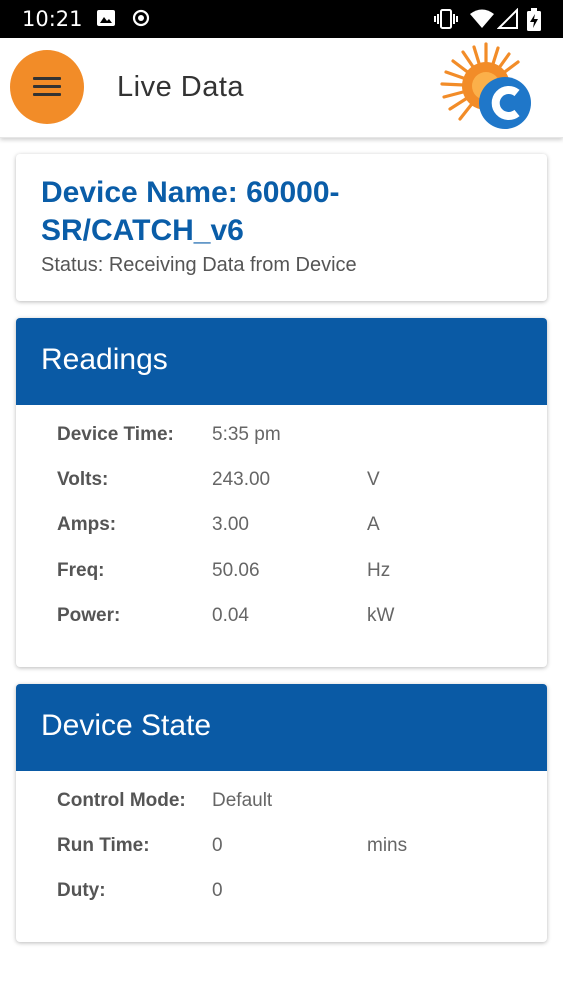 This screenshot has height=1000, width=563. Describe the element at coordinates (190, 211) in the screenshot. I see `device-name: Device Name: 60000-SR/CATCH_v6` at that location.